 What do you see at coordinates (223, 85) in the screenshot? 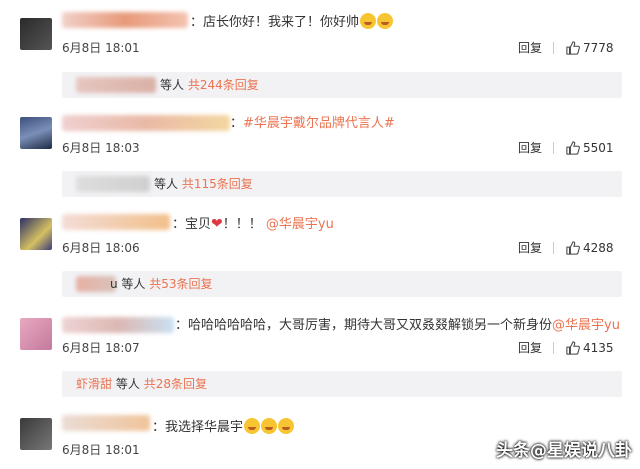
I see `view-replies-link: 共244条回复` at bounding box center [223, 85].